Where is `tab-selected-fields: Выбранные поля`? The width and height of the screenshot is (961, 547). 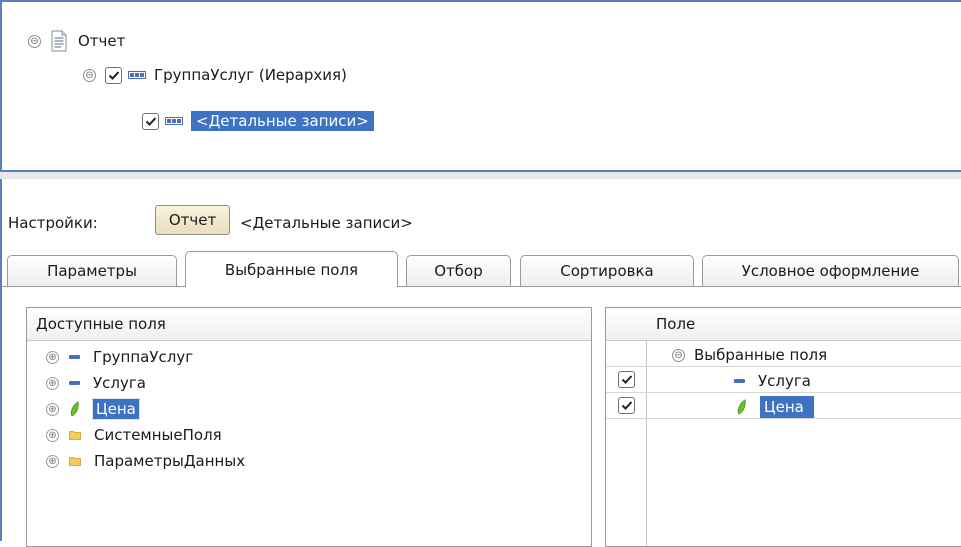
tab-selected-fields: Выбранные поля is located at coordinates (291, 269).